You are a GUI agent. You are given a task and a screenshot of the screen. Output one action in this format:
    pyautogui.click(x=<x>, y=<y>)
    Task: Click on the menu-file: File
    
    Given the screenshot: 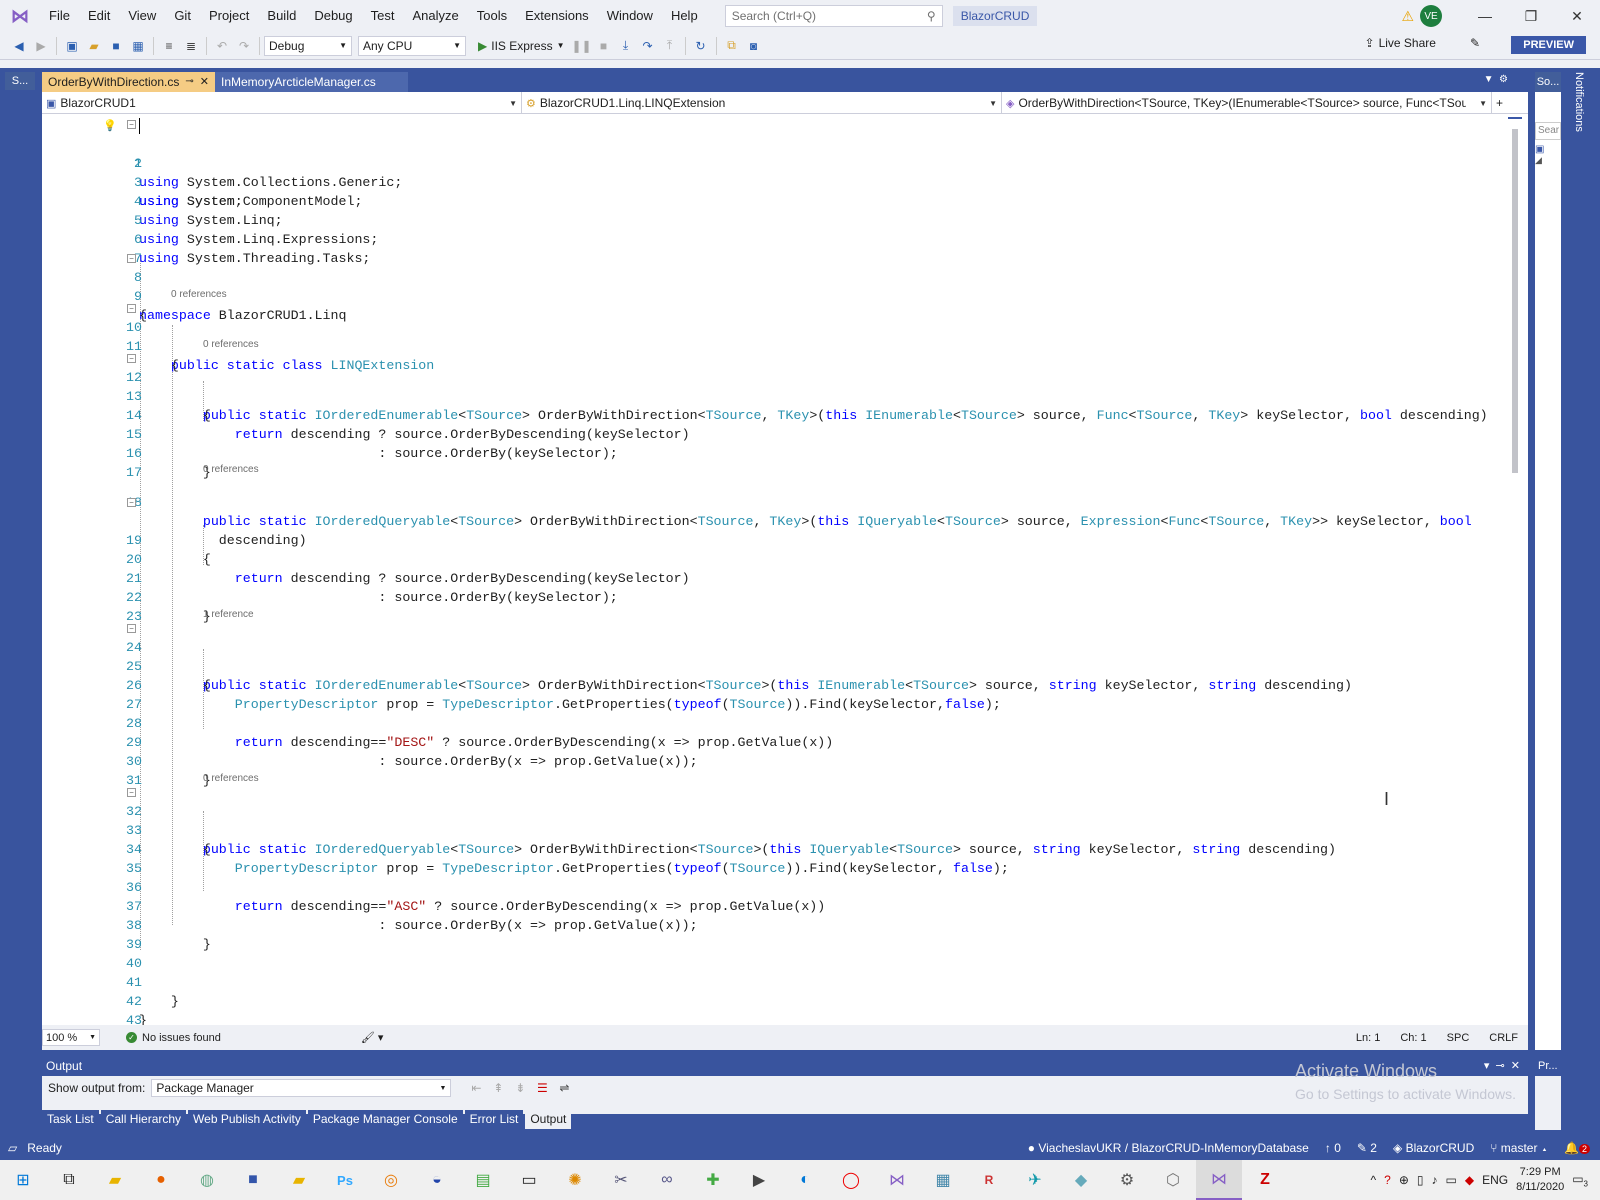 What is the action you would take?
    pyautogui.click(x=59, y=16)
    